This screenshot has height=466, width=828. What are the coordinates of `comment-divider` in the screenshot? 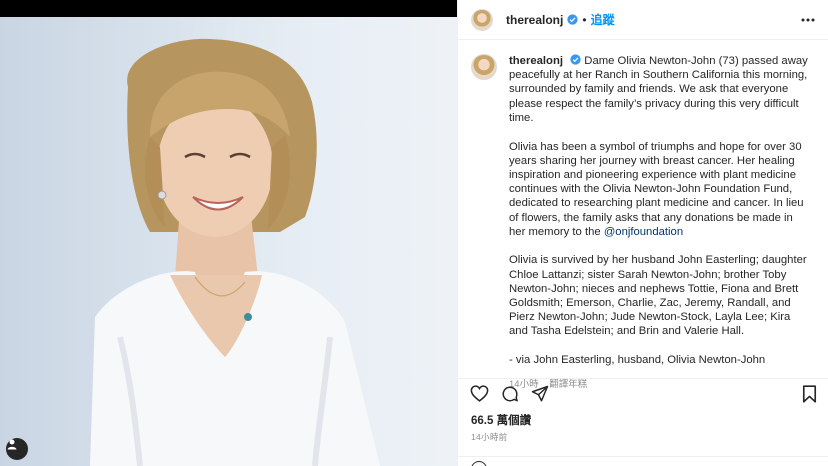 It's located at (643, 456).